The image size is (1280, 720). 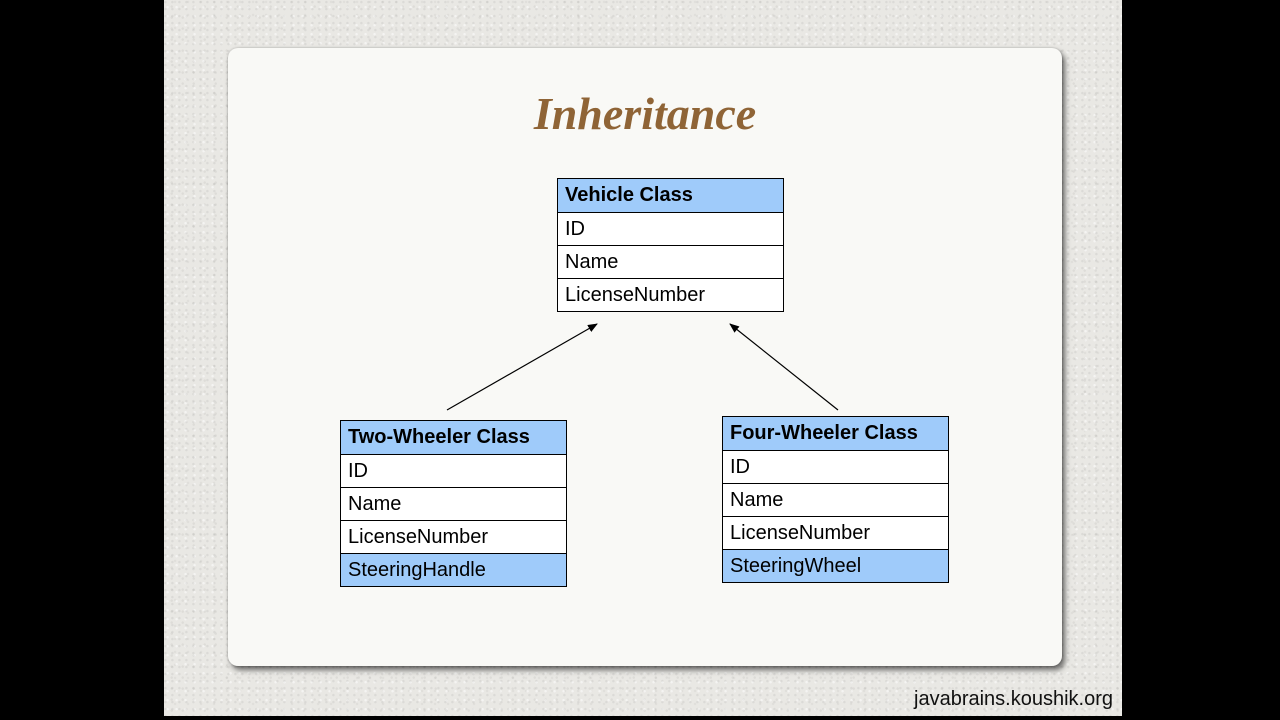 I want to click on site-watermark: javabrains.koushik.org, so click(x=1013, y=699).